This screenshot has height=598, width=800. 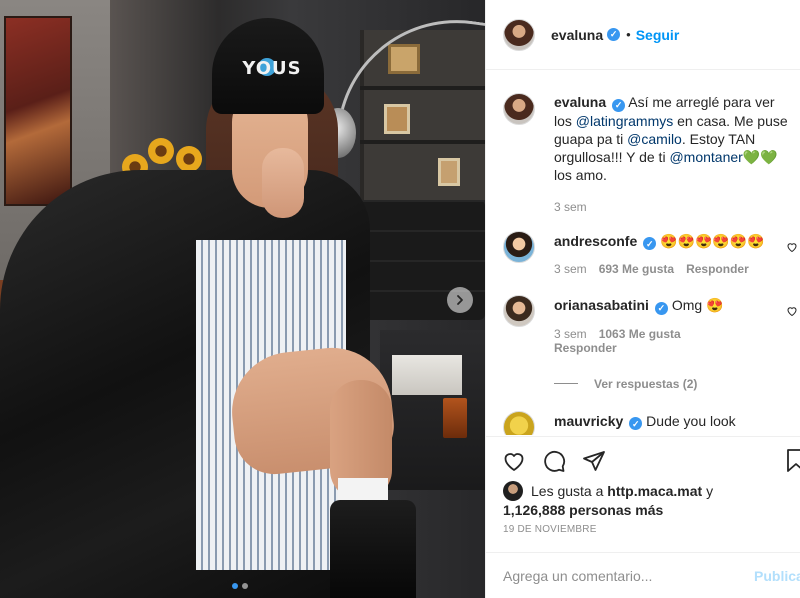 I want to click on photo-painting, so click(x=38, y=111).